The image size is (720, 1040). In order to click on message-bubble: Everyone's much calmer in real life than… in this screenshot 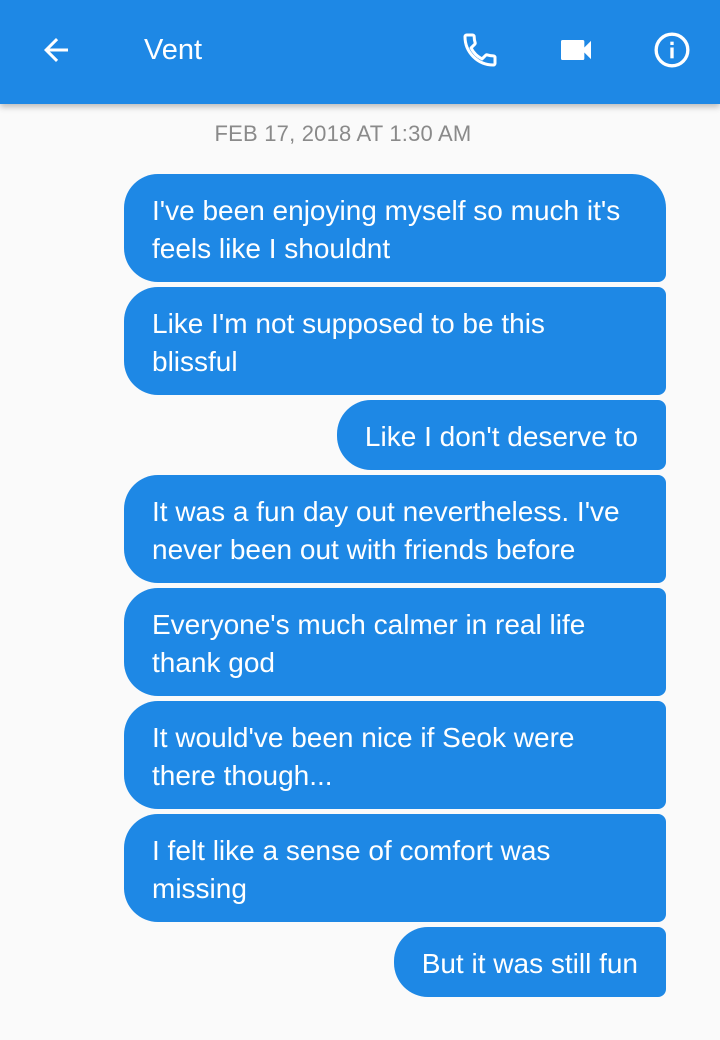, I will do `click(395, 642)`.